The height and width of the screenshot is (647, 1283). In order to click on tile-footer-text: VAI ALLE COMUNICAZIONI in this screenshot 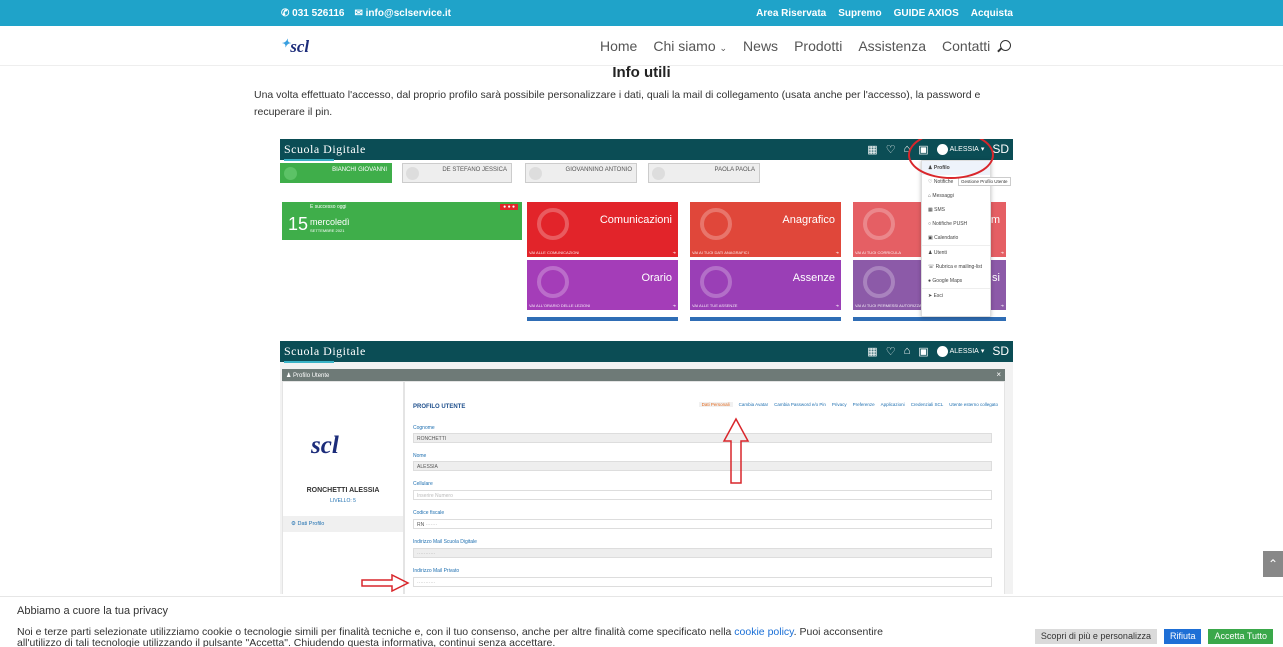, I will do `click(554, 252)`.